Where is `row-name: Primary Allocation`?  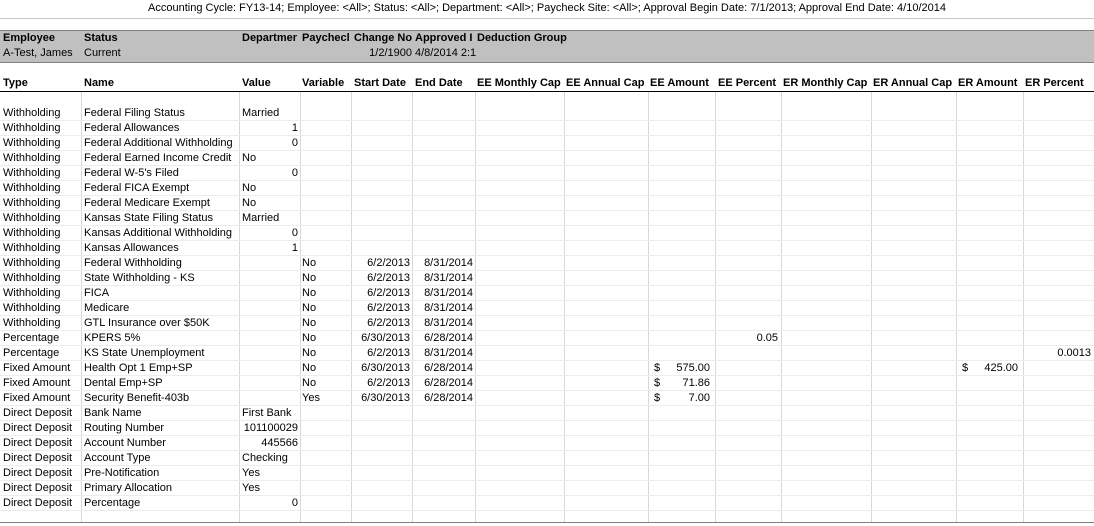
row-name: Primary Allocation is located at coordinates (128, 488).